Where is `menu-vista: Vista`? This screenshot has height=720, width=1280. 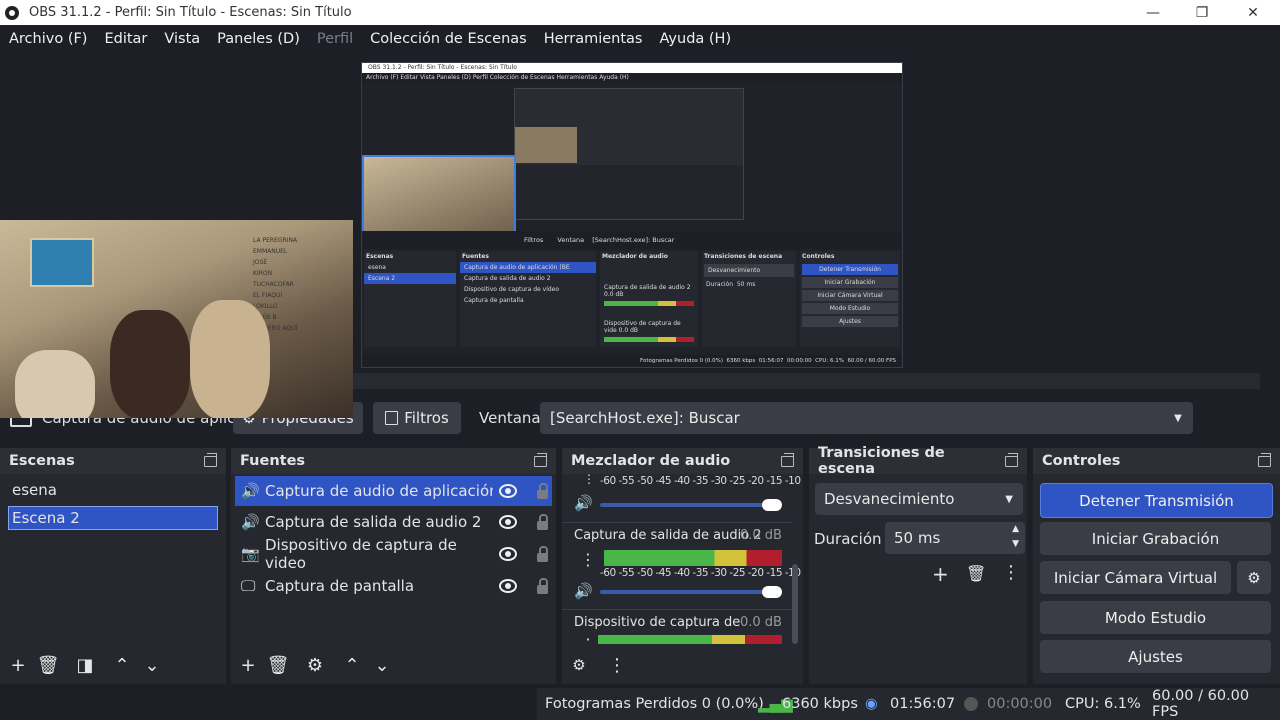 menu-vista: Vista is located at coordinates (182, 39).